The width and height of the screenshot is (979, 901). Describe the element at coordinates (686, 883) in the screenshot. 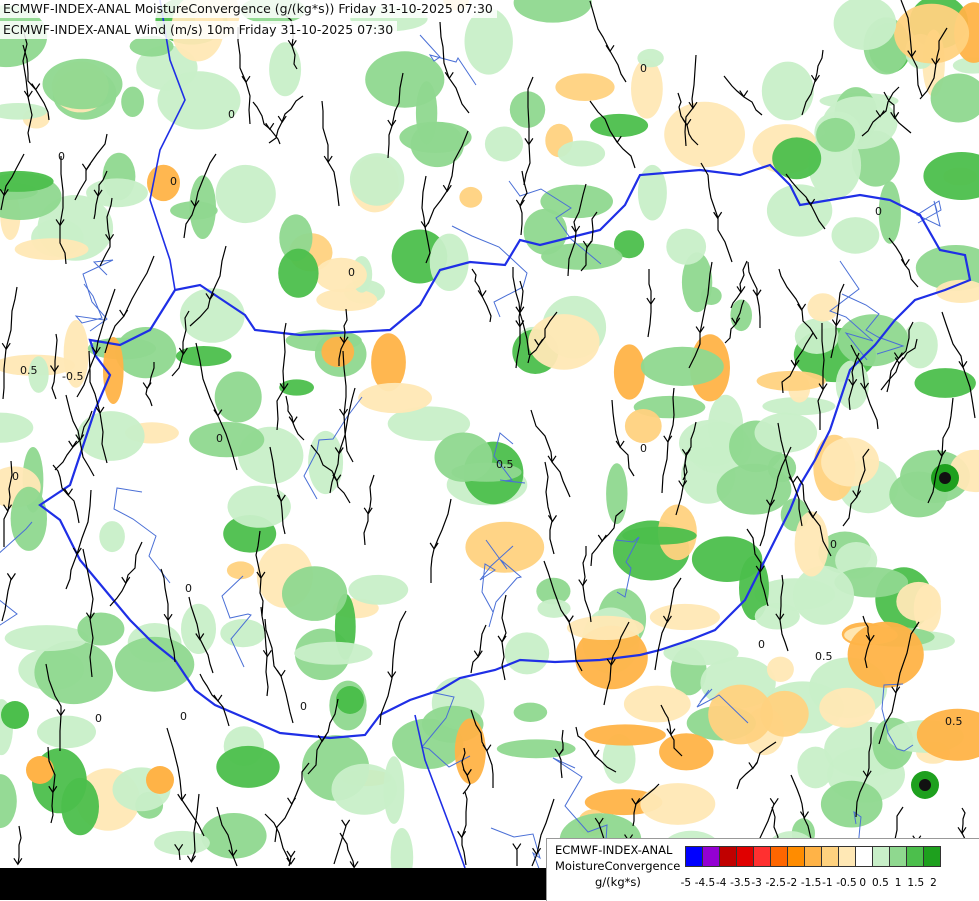

I see `legend-tick: -5` at that location.